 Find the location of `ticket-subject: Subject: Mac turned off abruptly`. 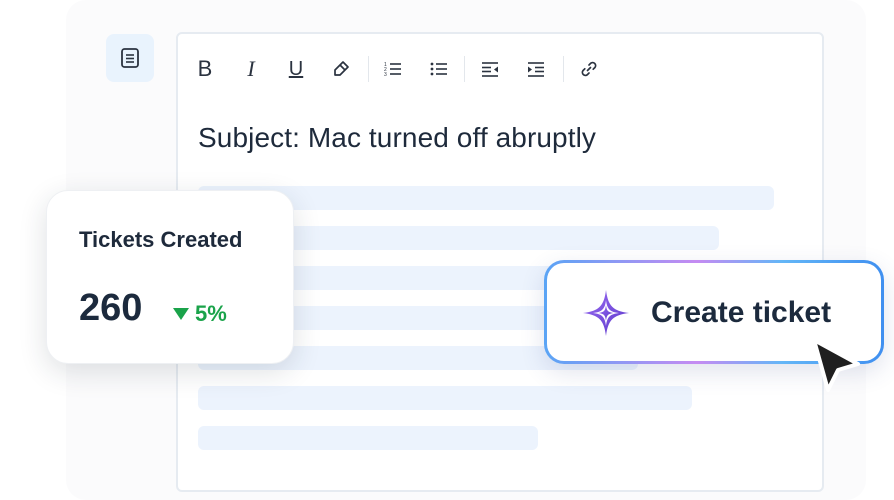

ticket-subject: Subject: Mac turned off abruptly is located at coordinates (397, 138).